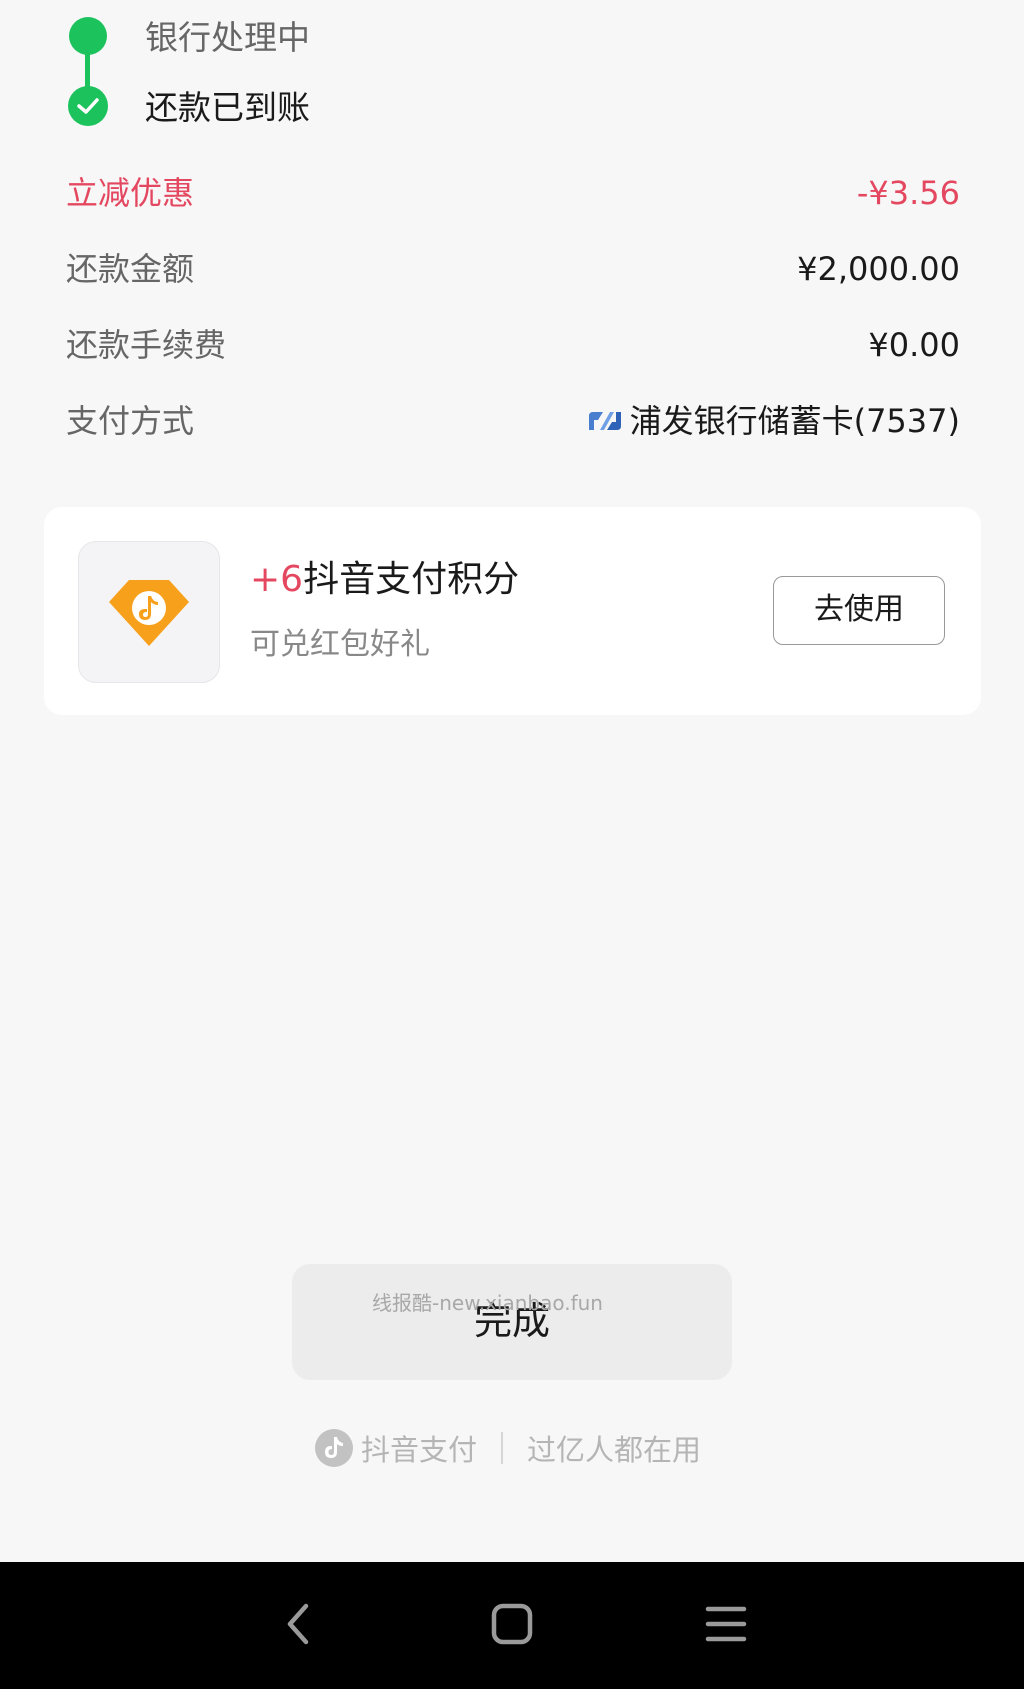 Image resolution: width=1024 pixels, height=1689 pixels. I want to click on check-icon, so click(88, 106).